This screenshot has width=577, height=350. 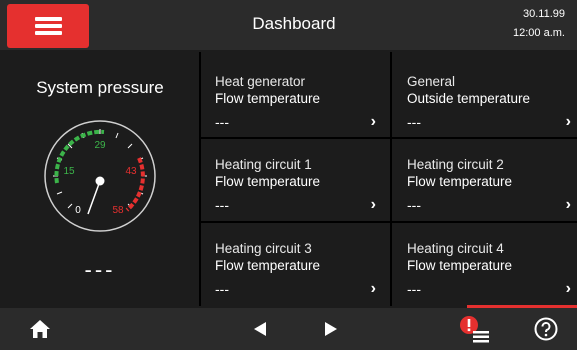 I want to click on divider, so click(x=391, y=179).